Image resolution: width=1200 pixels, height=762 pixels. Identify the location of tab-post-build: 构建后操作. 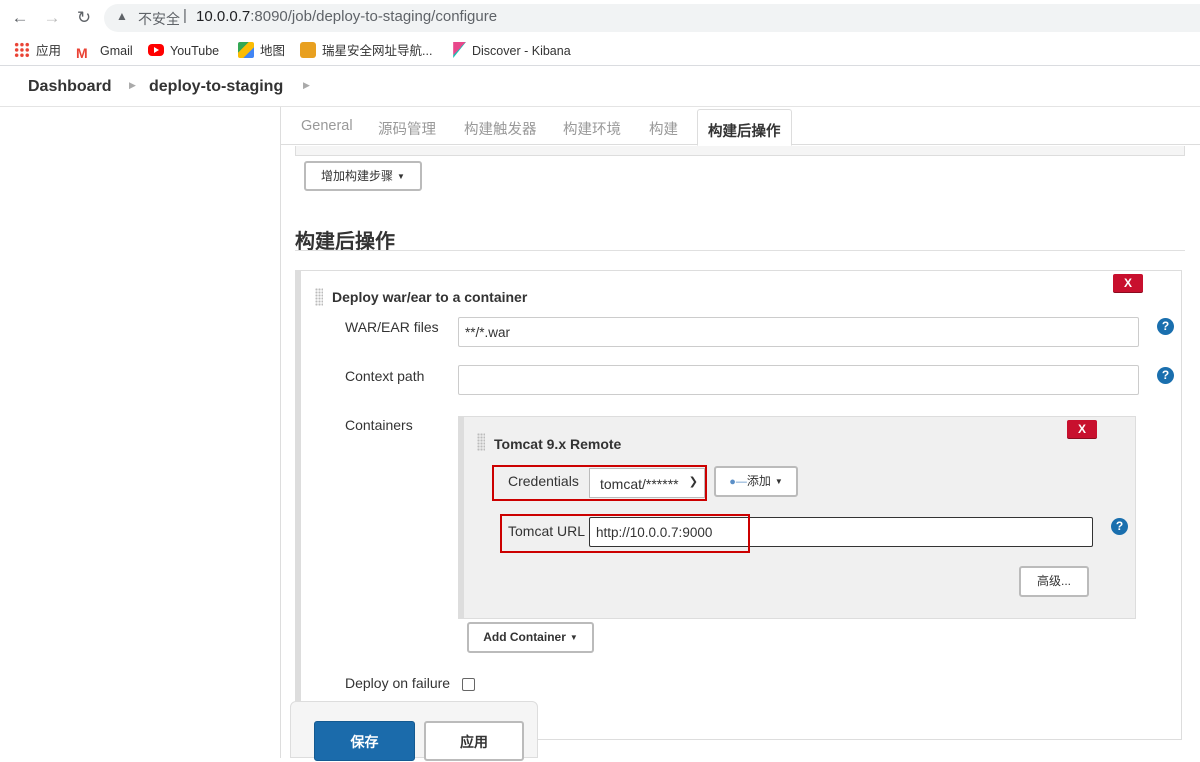
(744, 127).